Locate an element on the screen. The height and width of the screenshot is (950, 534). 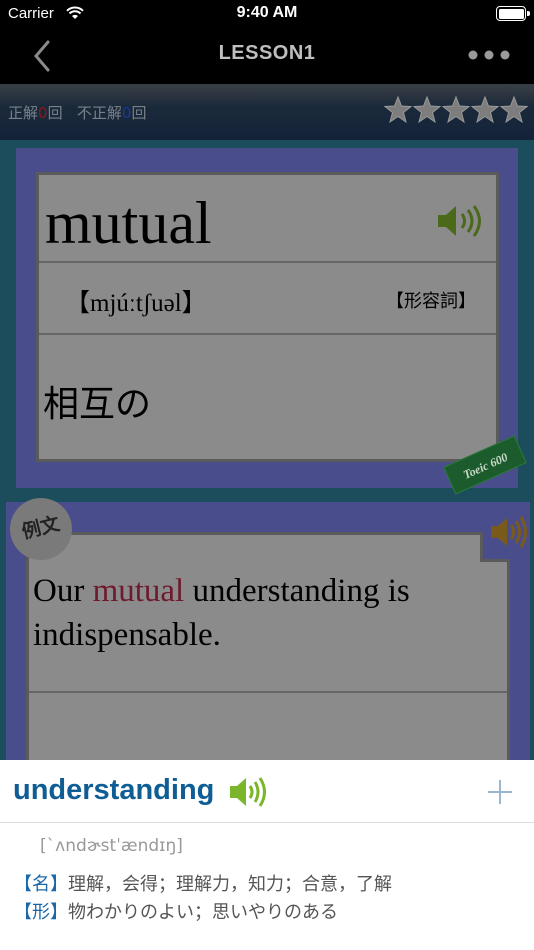
popup-definition: 【名】理解，会得；理解力，知力；合意，了解 is located at coordinates (203, 883).